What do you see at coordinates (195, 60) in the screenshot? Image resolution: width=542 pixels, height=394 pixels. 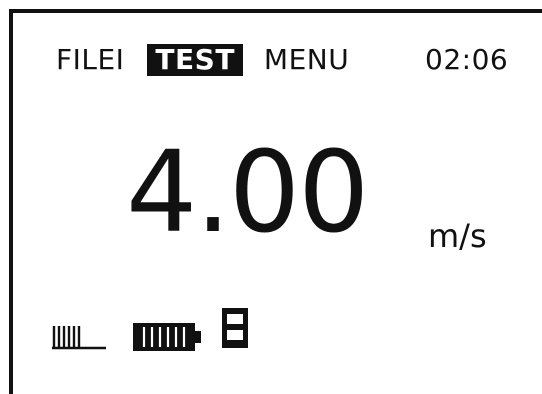 I see `menu-test-selected: TEST` at bounding box center [195, 60].